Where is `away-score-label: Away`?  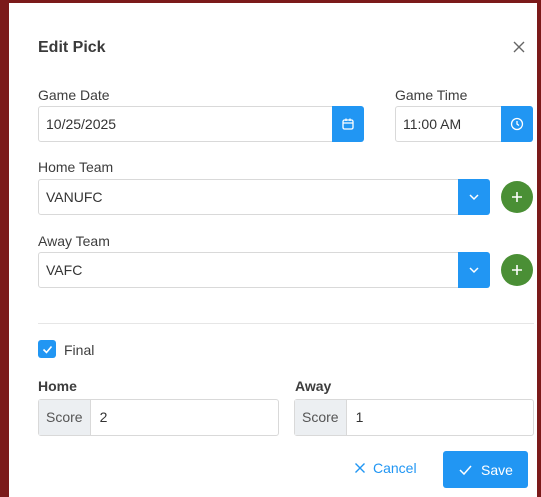 away-score-label: Away is located at coordinates (313, 386).